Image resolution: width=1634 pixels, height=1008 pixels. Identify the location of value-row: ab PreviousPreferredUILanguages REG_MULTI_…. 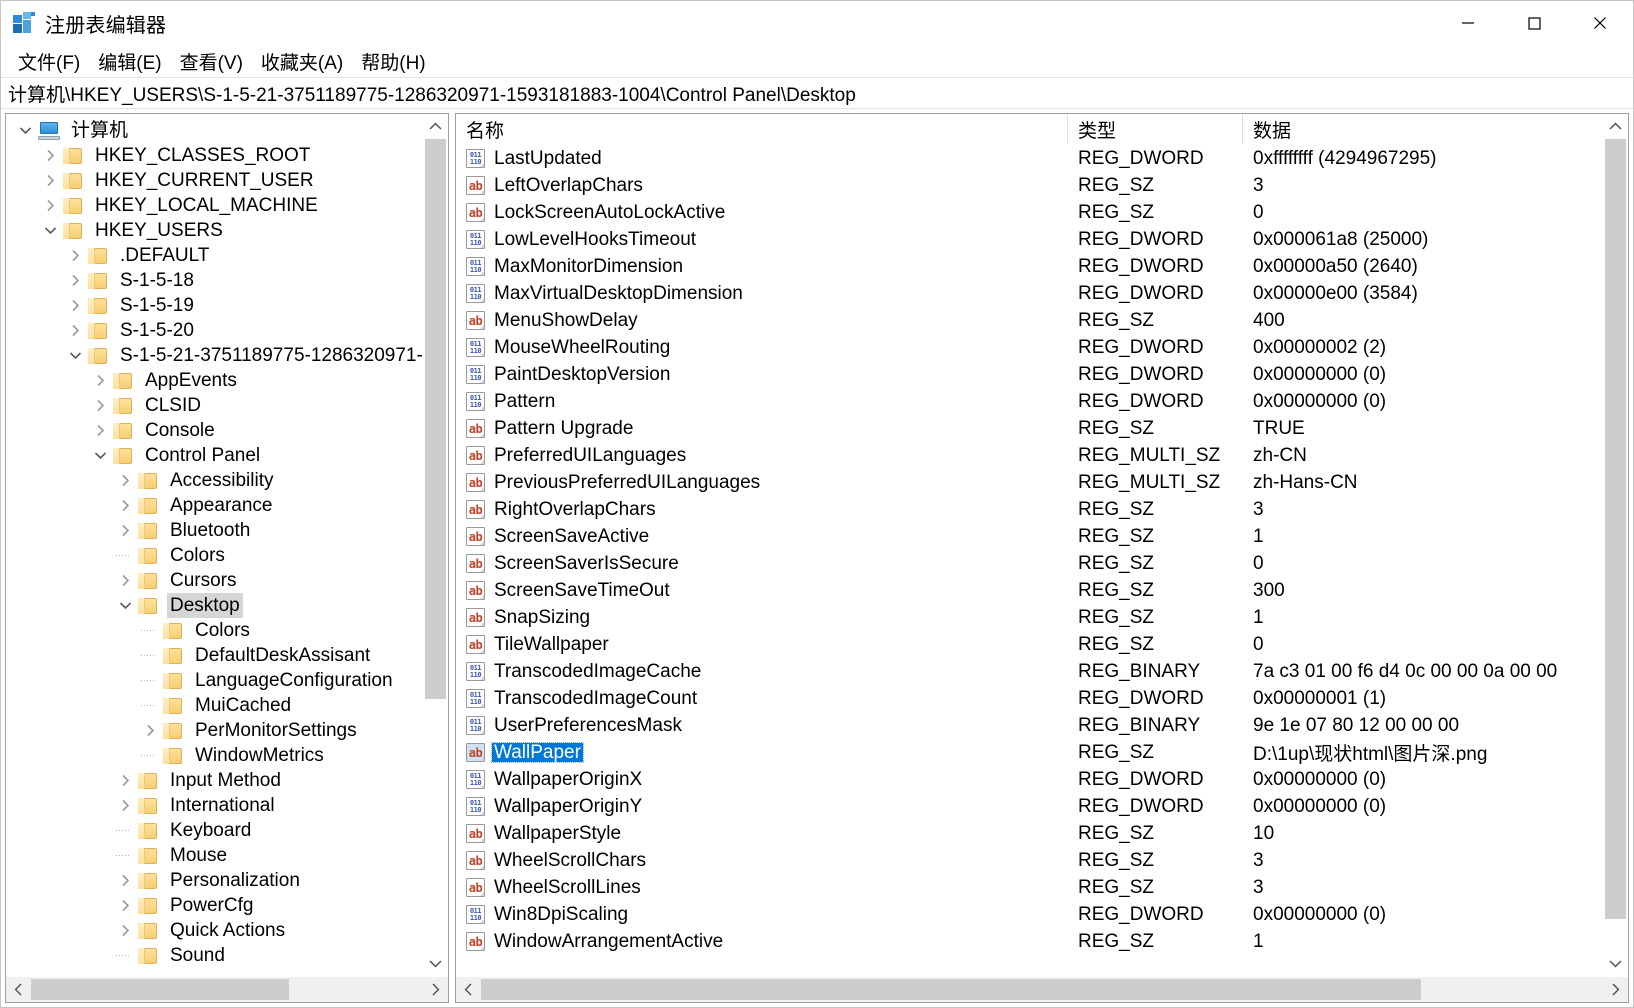
(1029, 482).